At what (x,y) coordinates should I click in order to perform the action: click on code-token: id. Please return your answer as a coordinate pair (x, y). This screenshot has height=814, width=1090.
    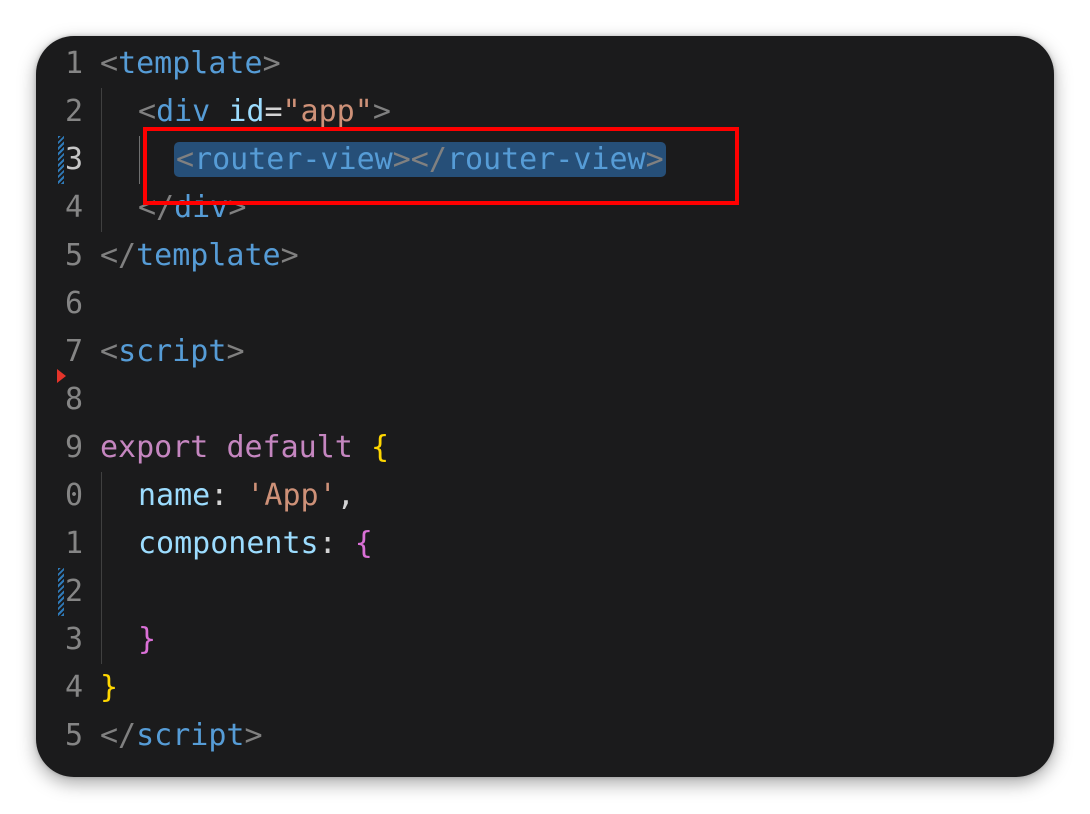
    Looking at the image, I should click on (246, 111).